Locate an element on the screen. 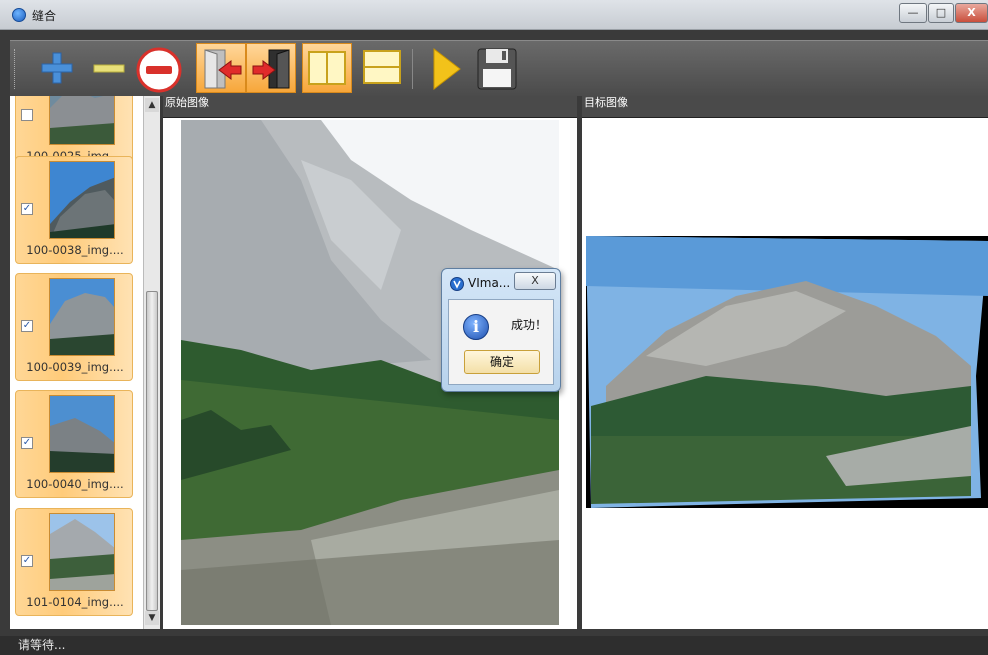  play-icon is located at coordinates (447, 69).